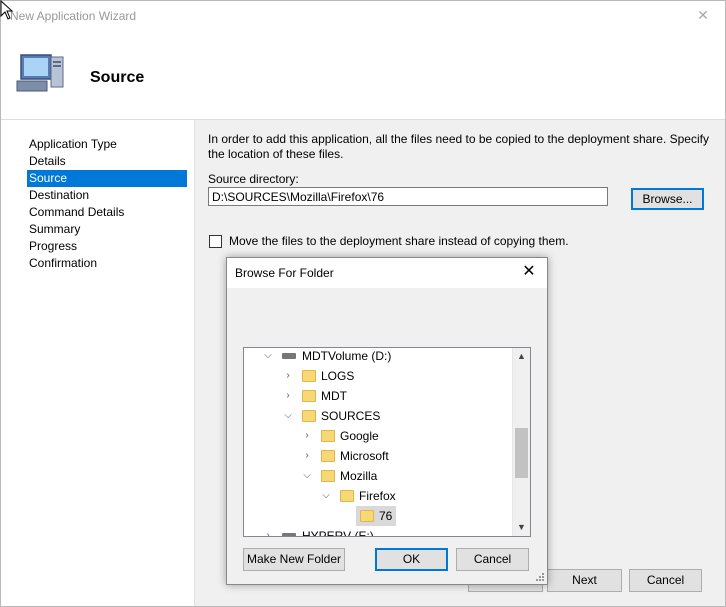 This screenshot has width=726, height=607. I want to click on tree-item-mdt: › MDT, so click(378, 396).